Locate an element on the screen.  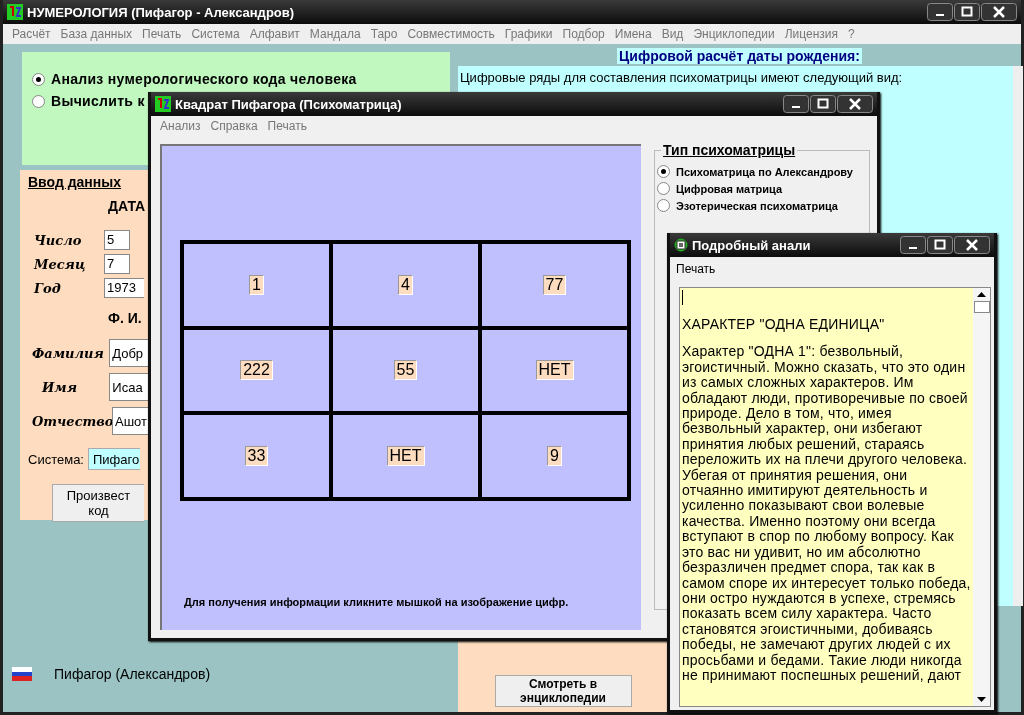
menu-item: Энциклопедии is located at coordinates (734, 34).